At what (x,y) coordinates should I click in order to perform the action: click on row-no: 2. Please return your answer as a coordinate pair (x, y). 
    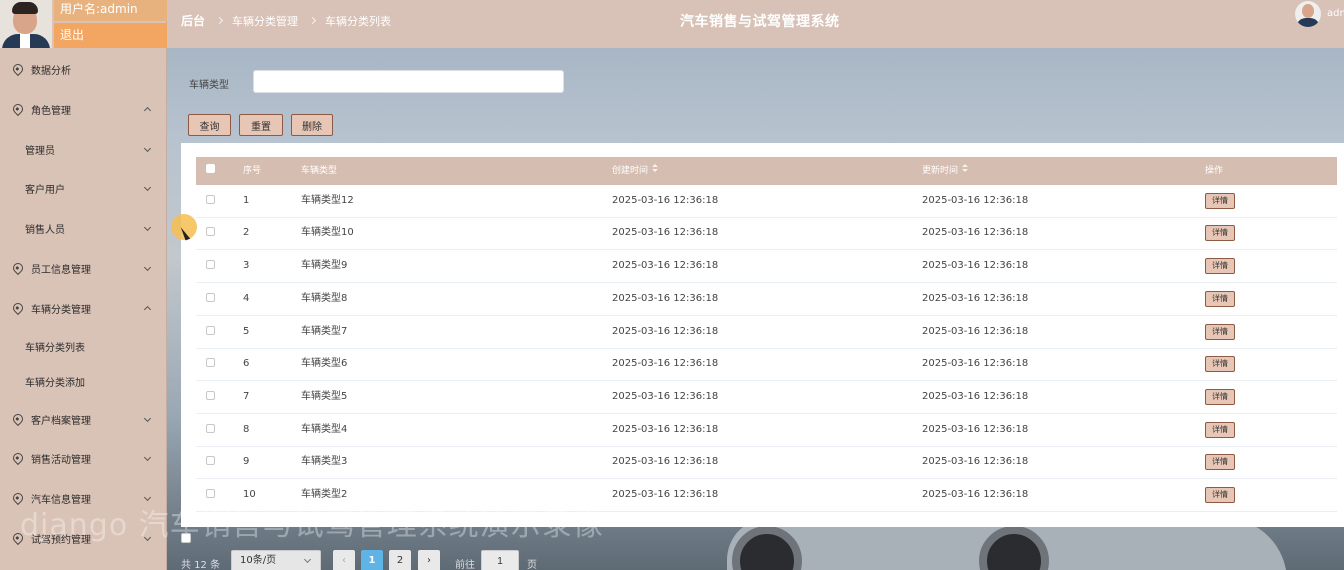
    Looking at the image, I should click on (246, 232).